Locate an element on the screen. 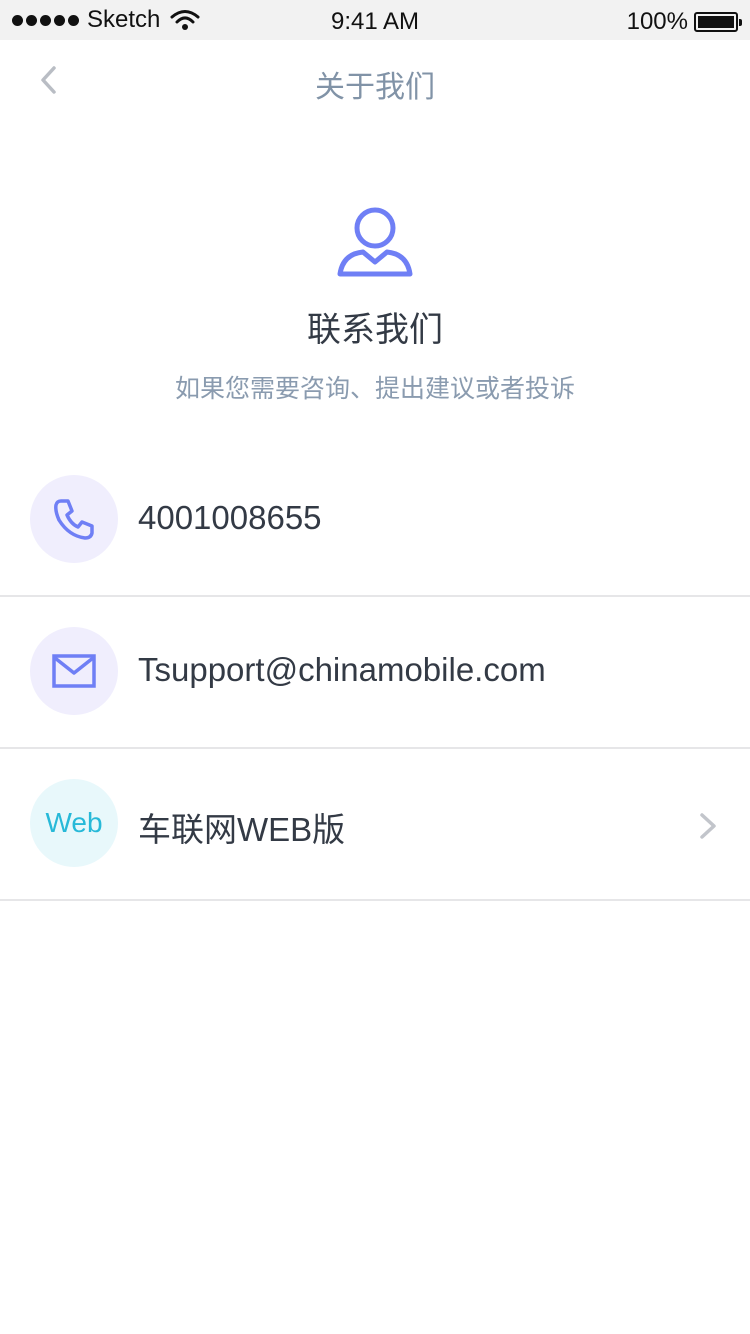 Image resolution: width=750 pixels, height=1334 pixels. status-right: 100% is located at coordinates (684, 22).